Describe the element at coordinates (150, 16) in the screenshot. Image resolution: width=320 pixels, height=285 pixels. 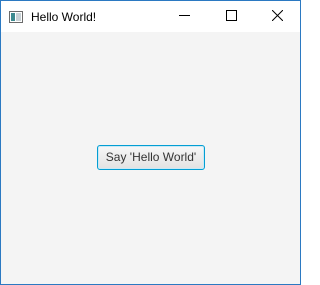
I see `title-bar: Hello World!` at that location.